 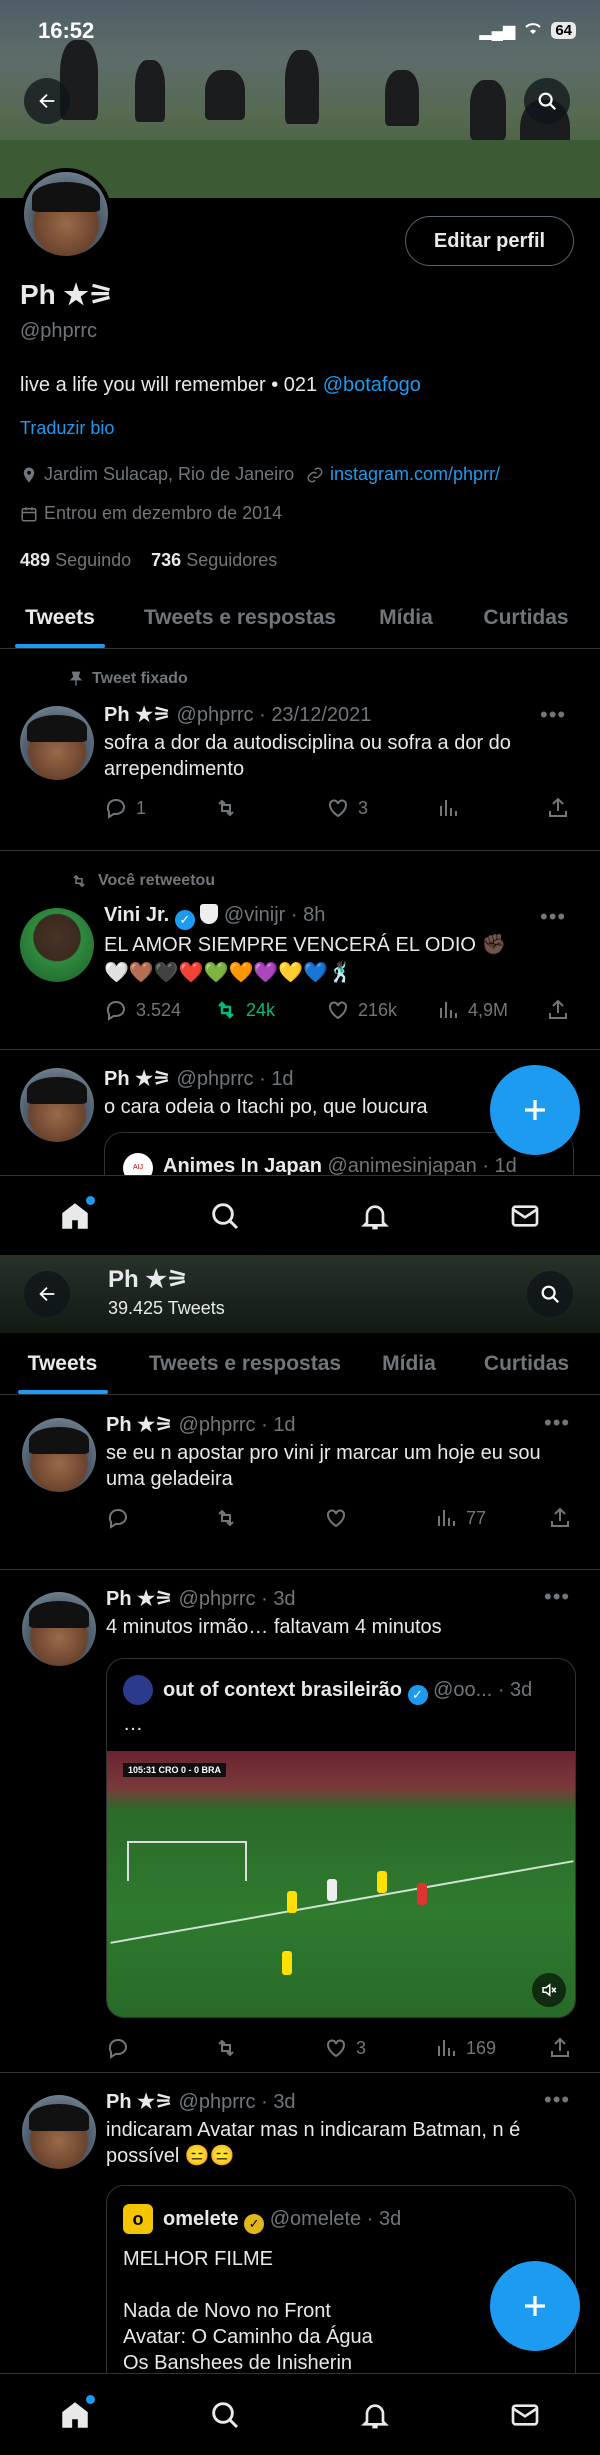 I want to click on plus-icon, so click(x=535, y=1110).